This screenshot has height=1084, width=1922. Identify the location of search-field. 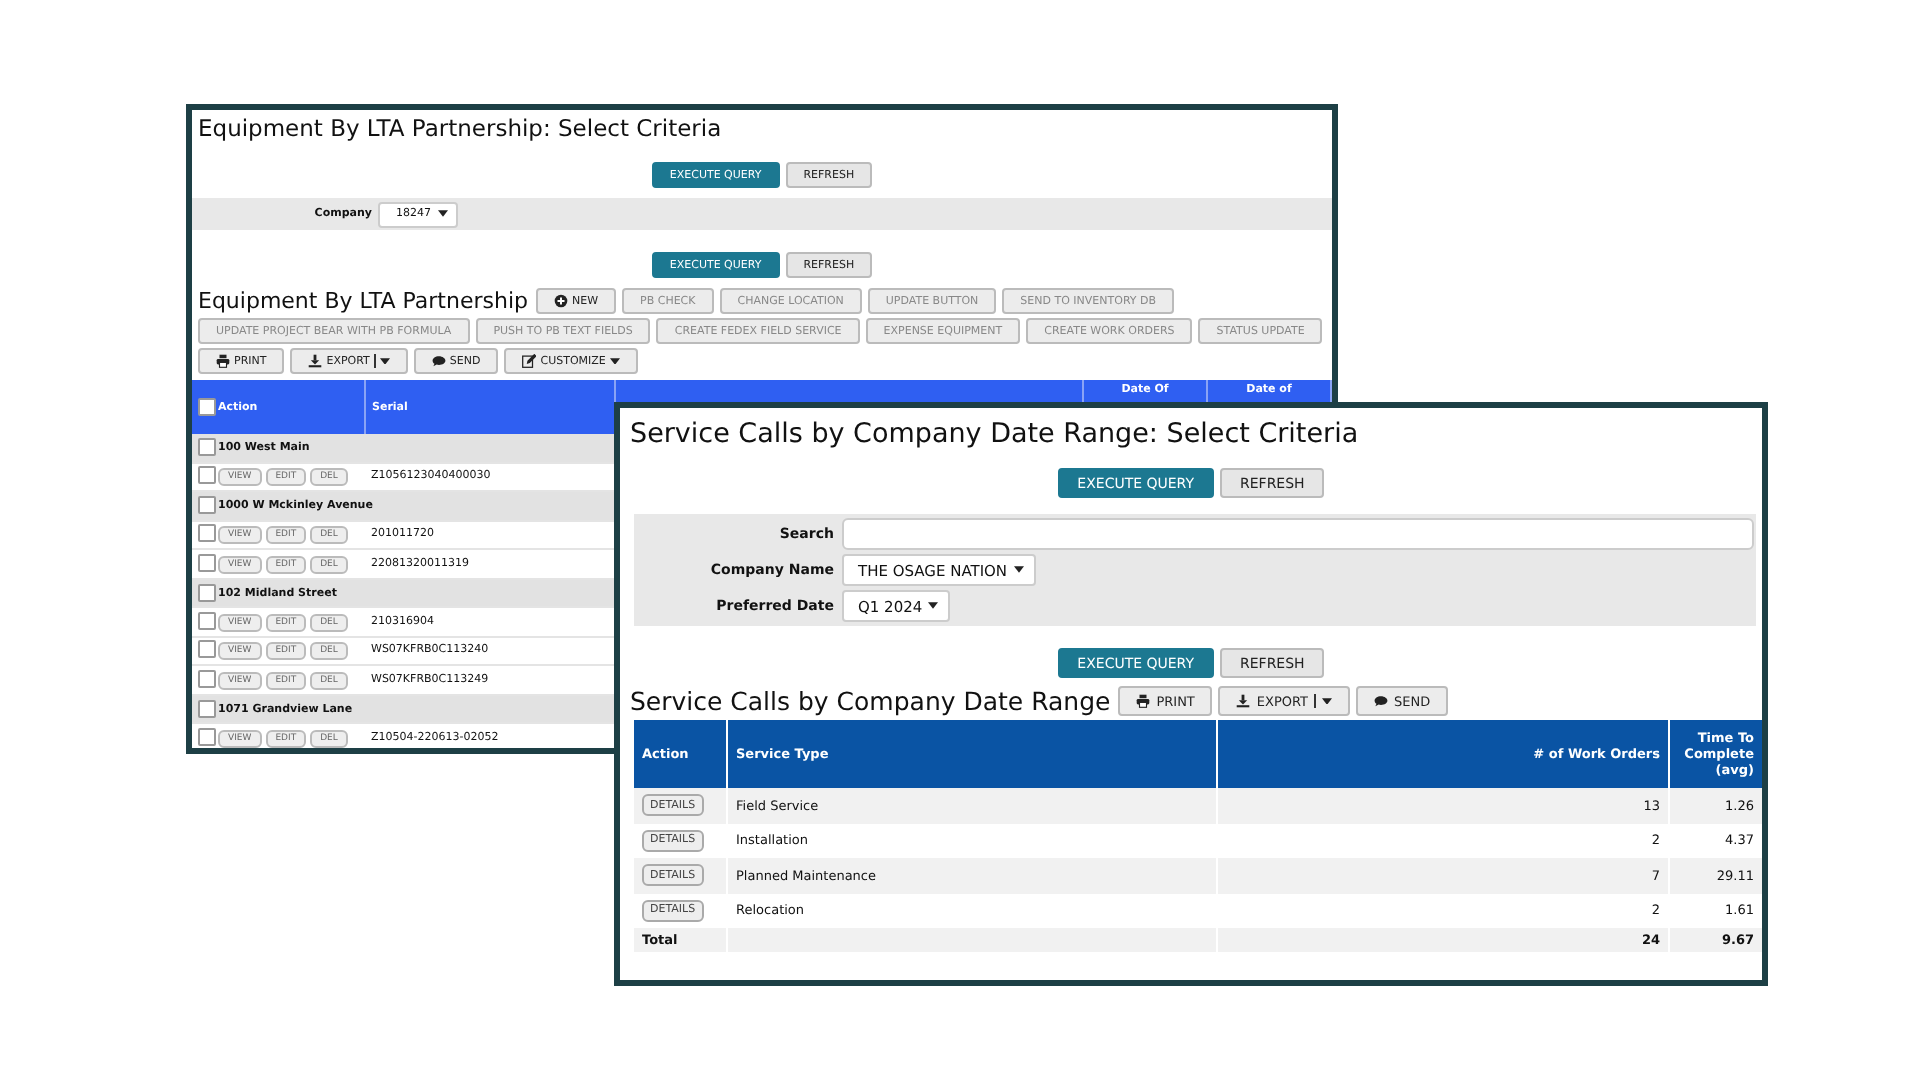
(1298, 534).